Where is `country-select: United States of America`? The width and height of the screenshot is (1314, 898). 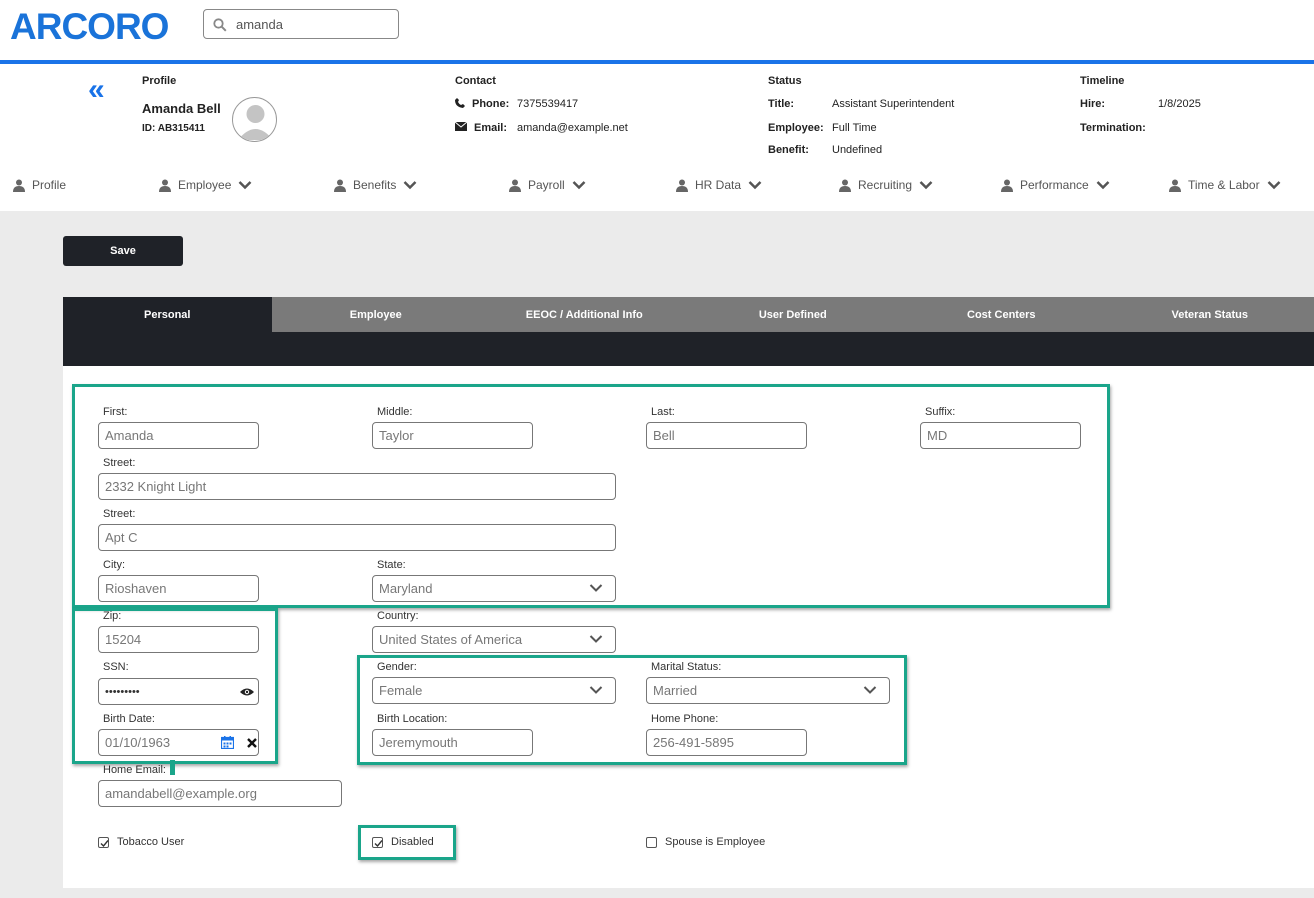 country-select: United States of America is located at coordinates (494, 639).